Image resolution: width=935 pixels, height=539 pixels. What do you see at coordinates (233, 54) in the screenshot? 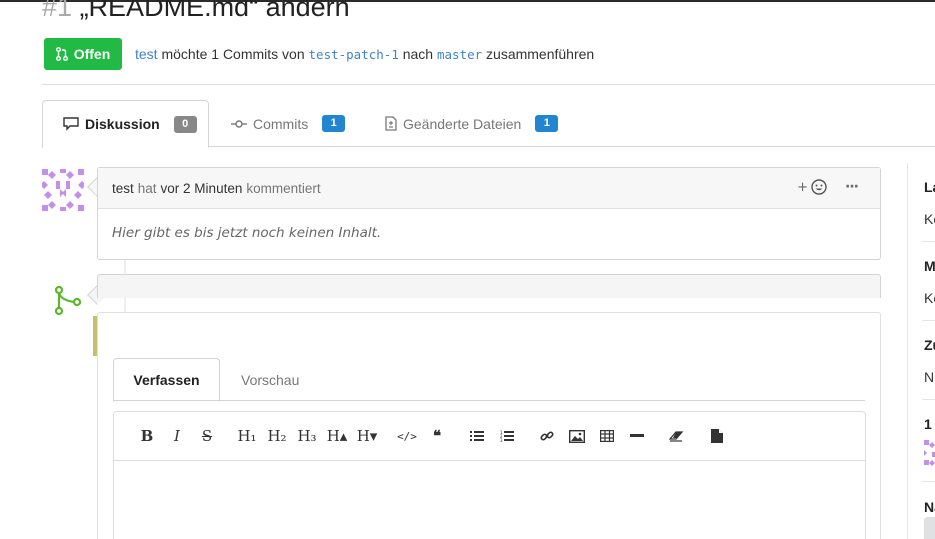
I see `meta-action-text: möchte 1 Commits von` at bounding box center [233, 54].